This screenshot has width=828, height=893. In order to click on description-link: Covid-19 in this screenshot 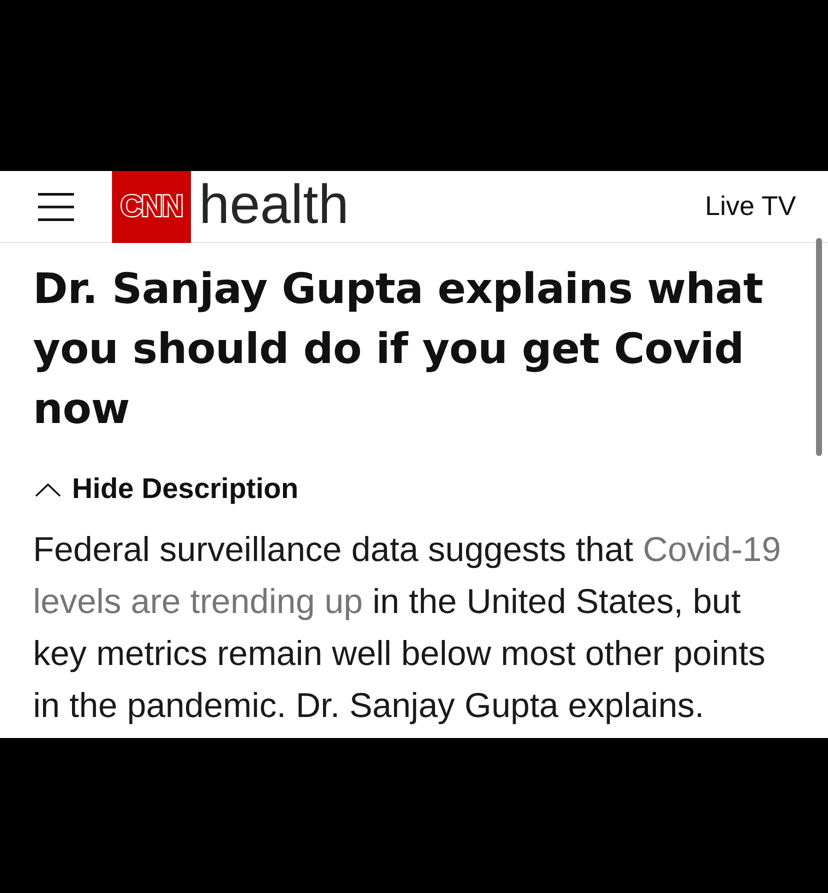, I will do `click(711, 550)`.